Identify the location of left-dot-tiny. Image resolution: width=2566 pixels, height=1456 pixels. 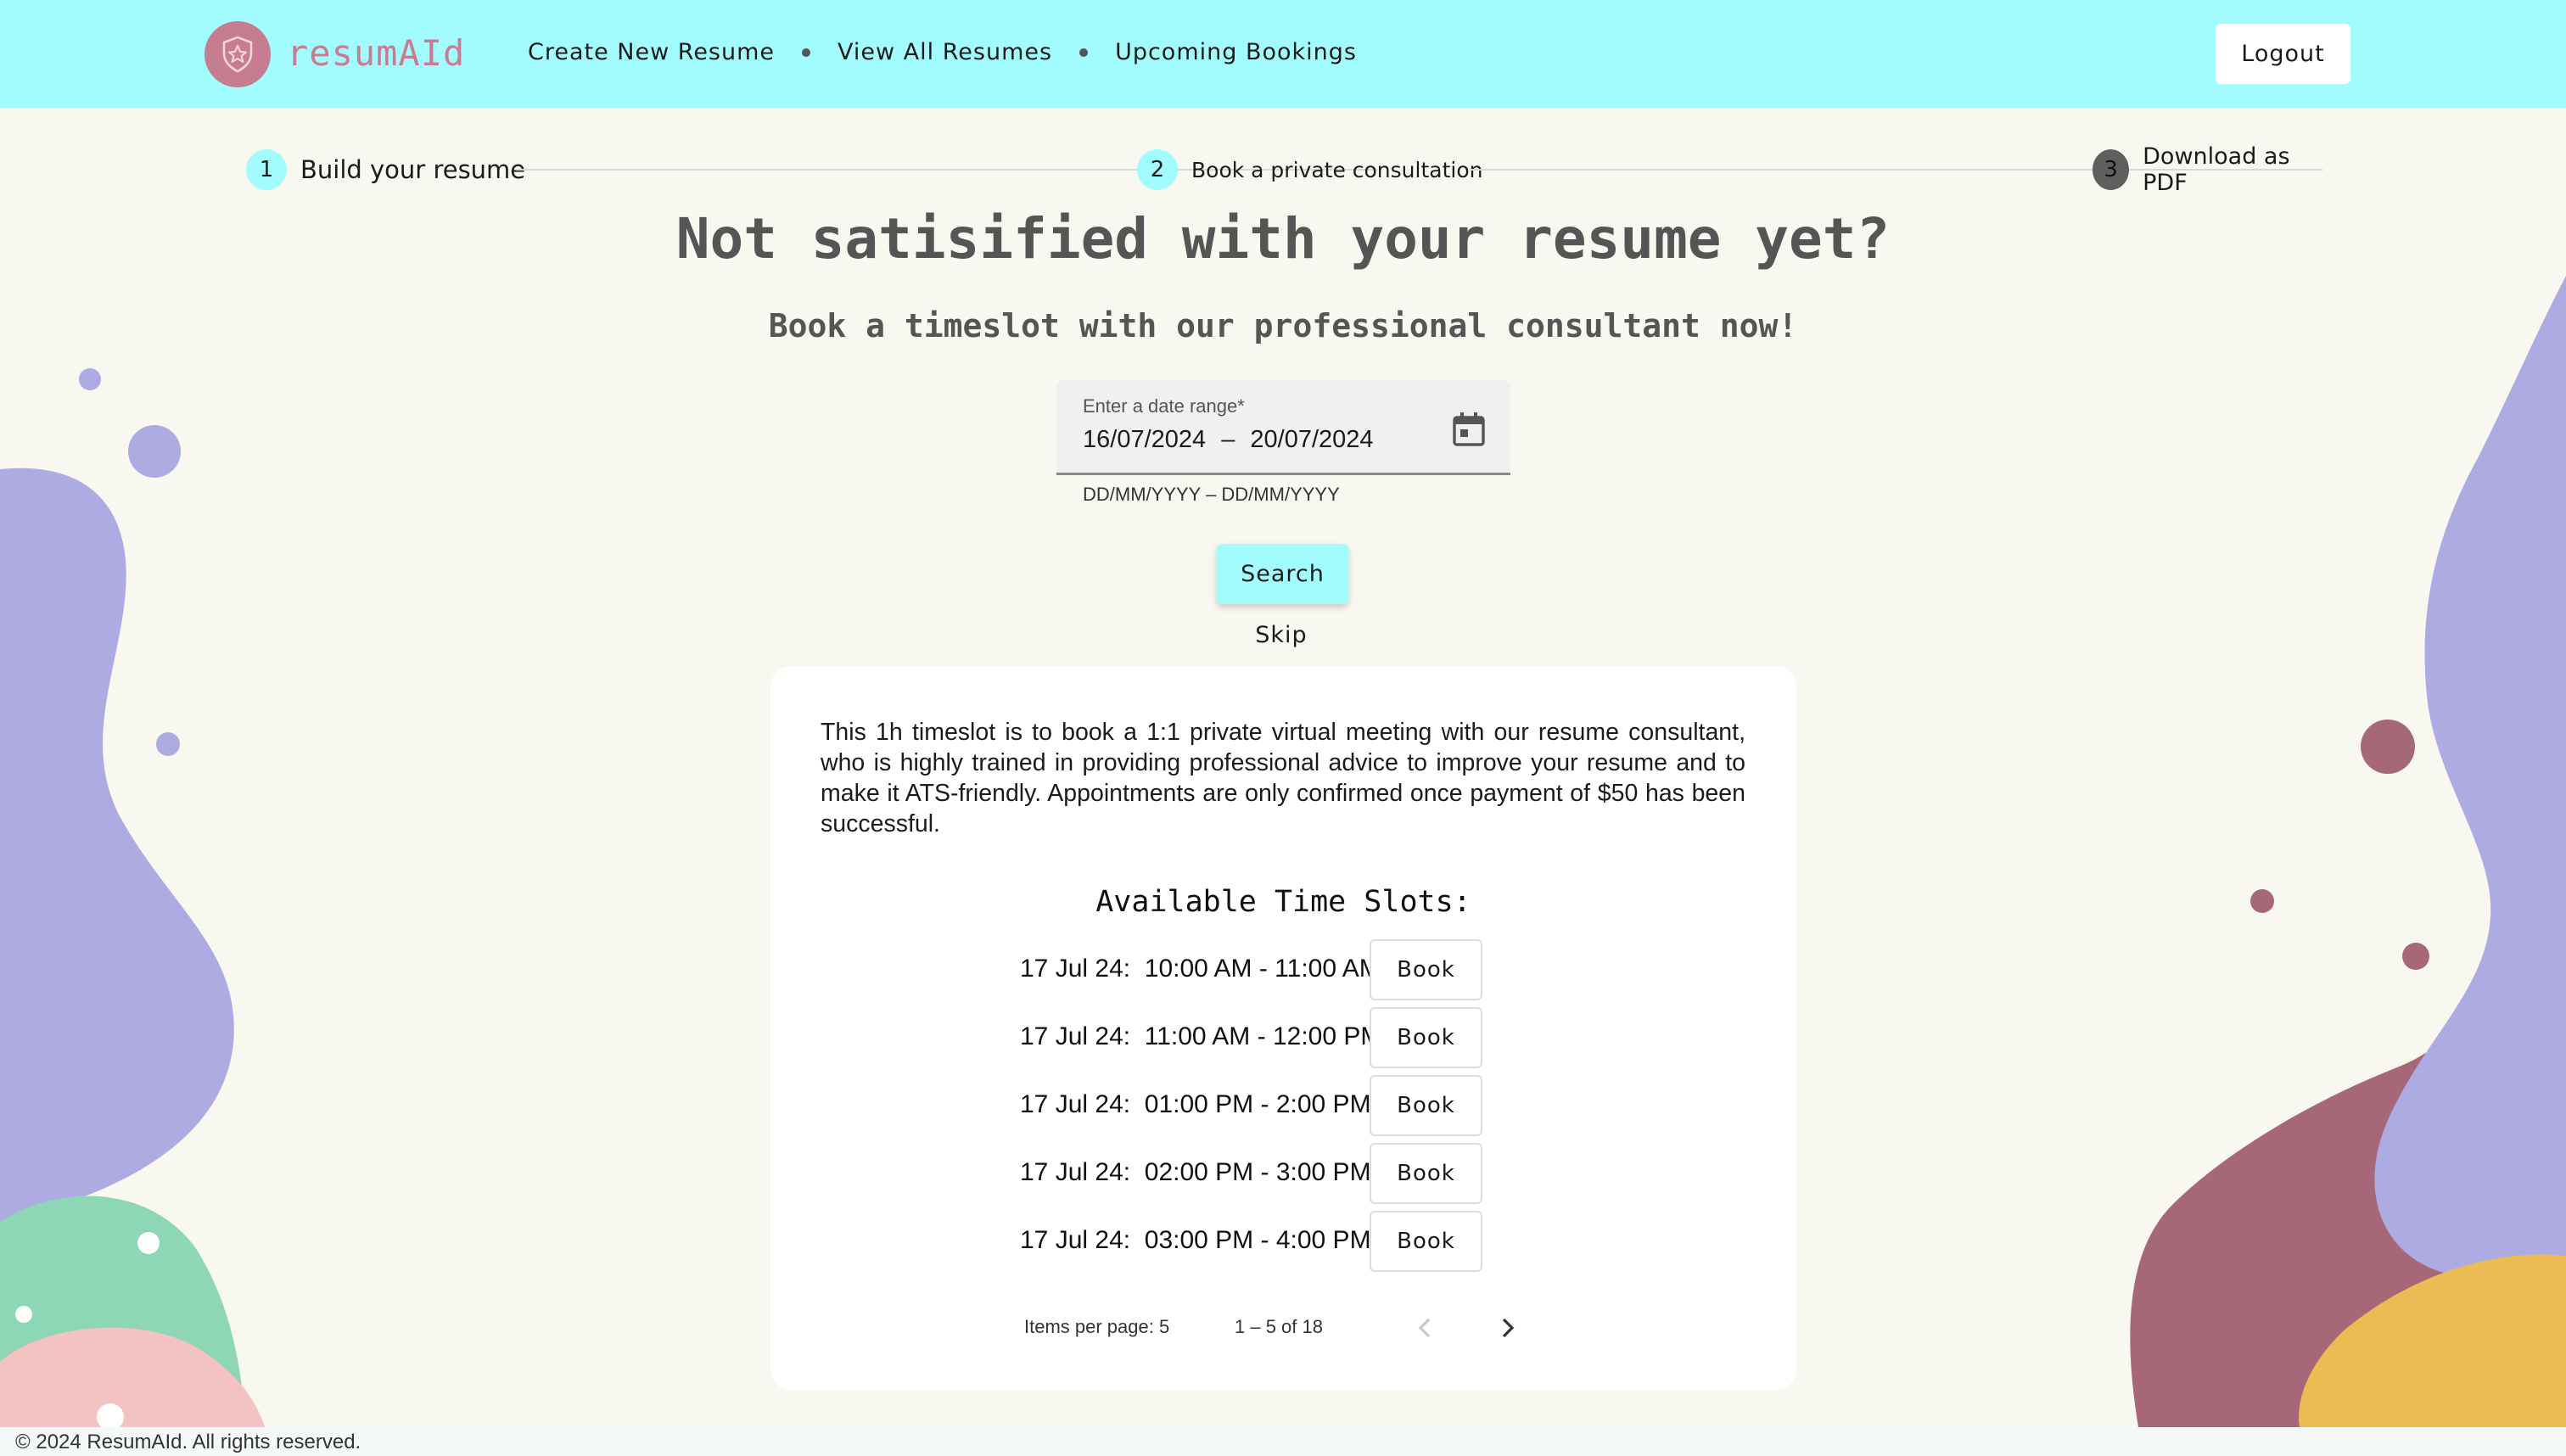
(168, 744).